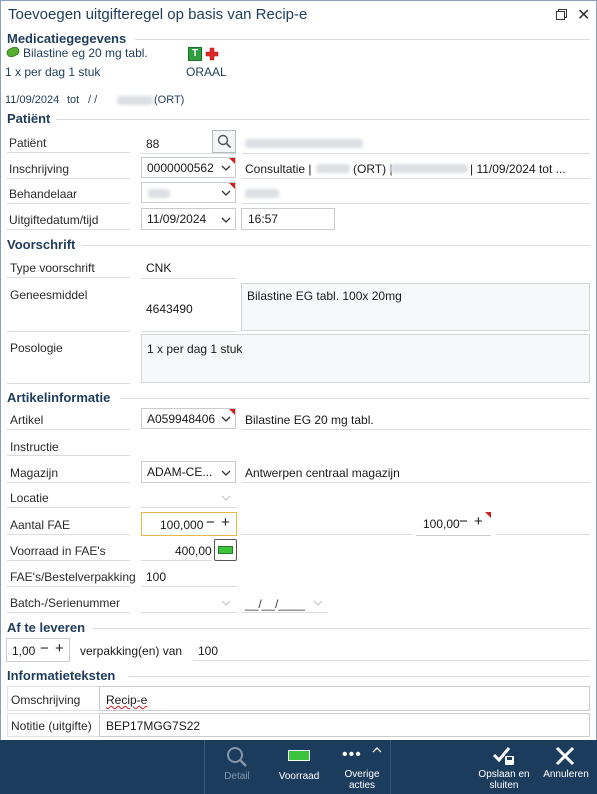 This screenshot has width=597, height=794. I want to click on prescriber-name-blurred, so click(135, 100).